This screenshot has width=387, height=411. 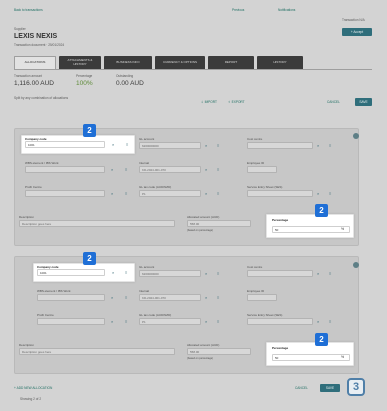 I want to click on wbs-field: WBS element / IBS Work ⌕ ≡, so click(x=80, y=168).